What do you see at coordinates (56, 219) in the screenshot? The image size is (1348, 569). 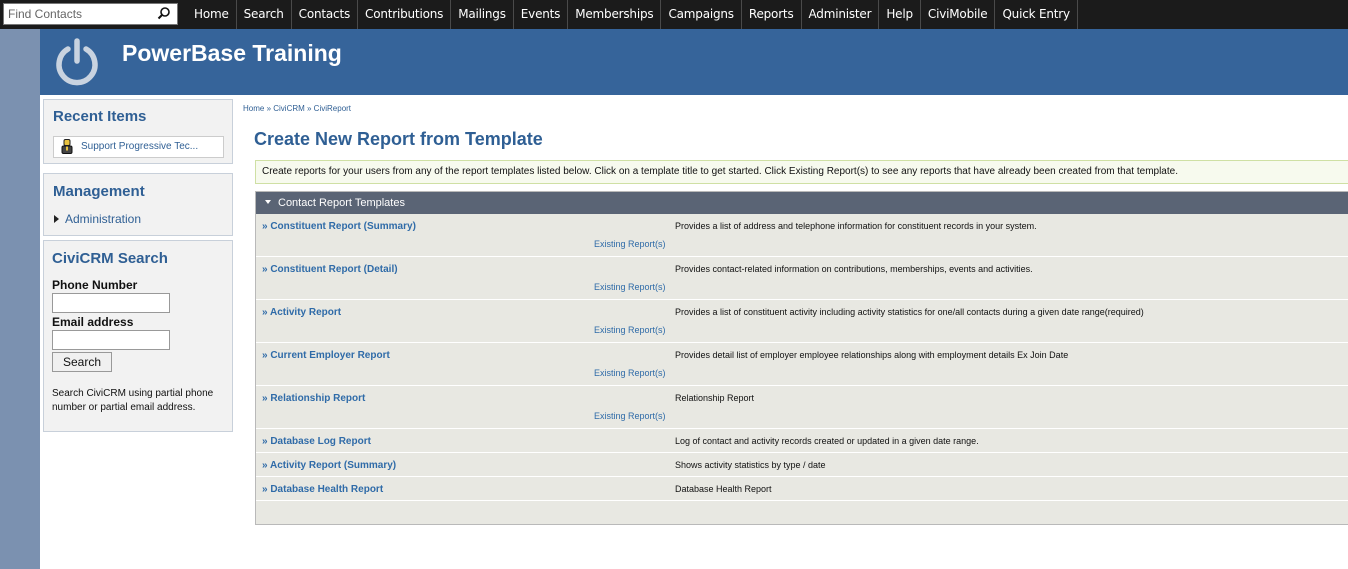 I see `triangle-right-icon` at bounding box center [56, 219].